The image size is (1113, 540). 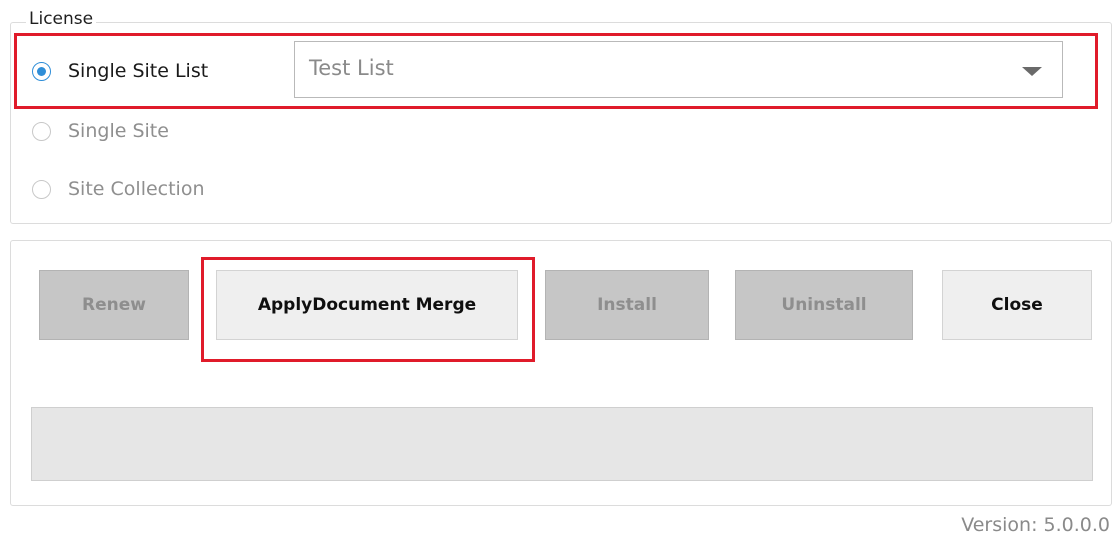 What do you see at coordinates (678, 69) in the screenshot?
I see `list-select: Test List` at bounding box center [678, 69].